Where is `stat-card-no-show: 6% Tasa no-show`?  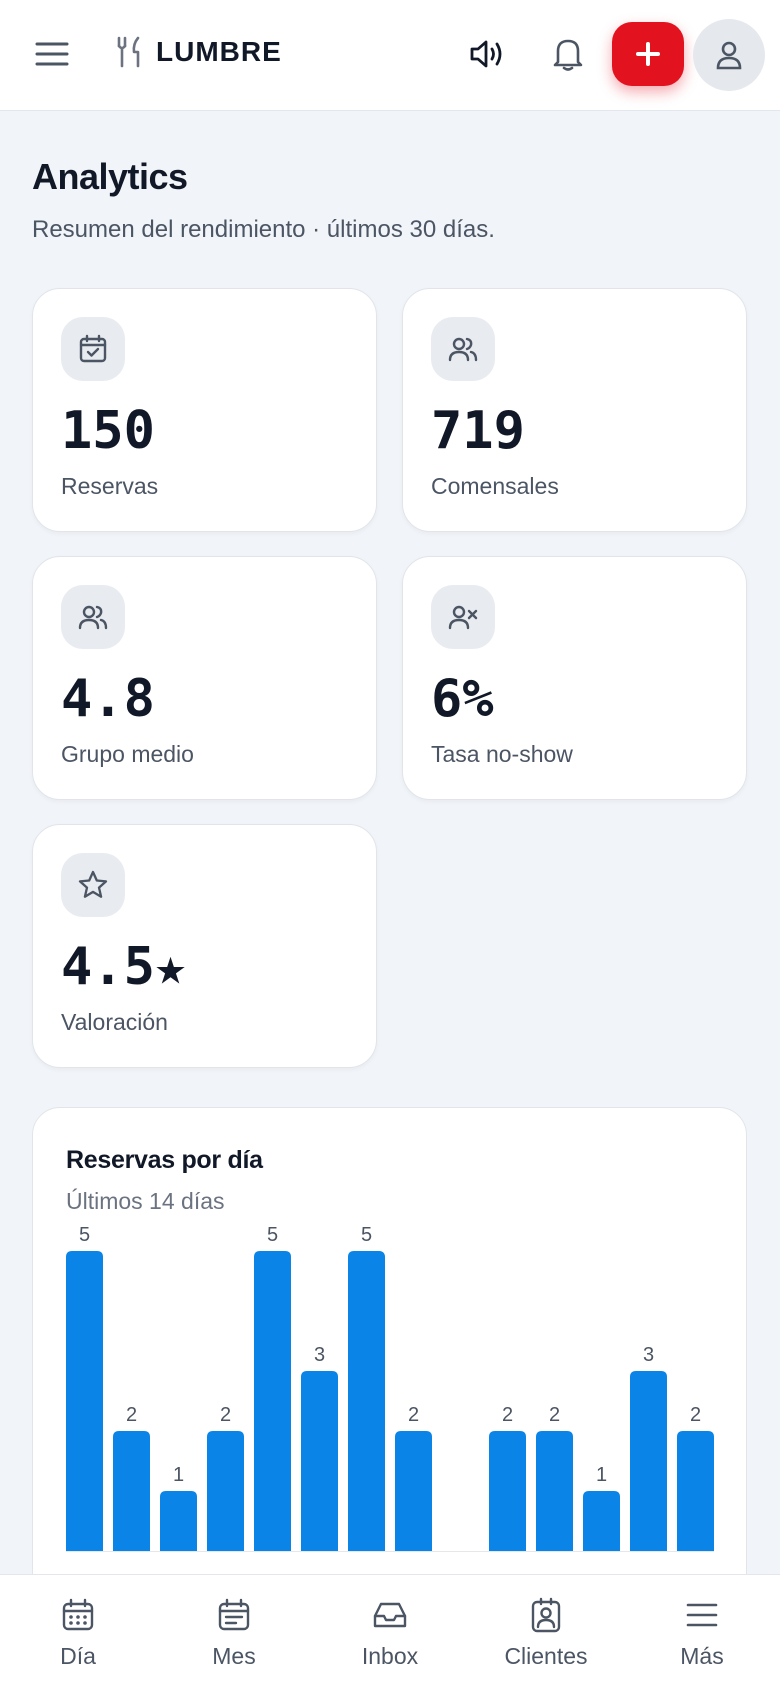
stat-card-no-show: 6% Tasa no-show is located at coordinates (574, 678).